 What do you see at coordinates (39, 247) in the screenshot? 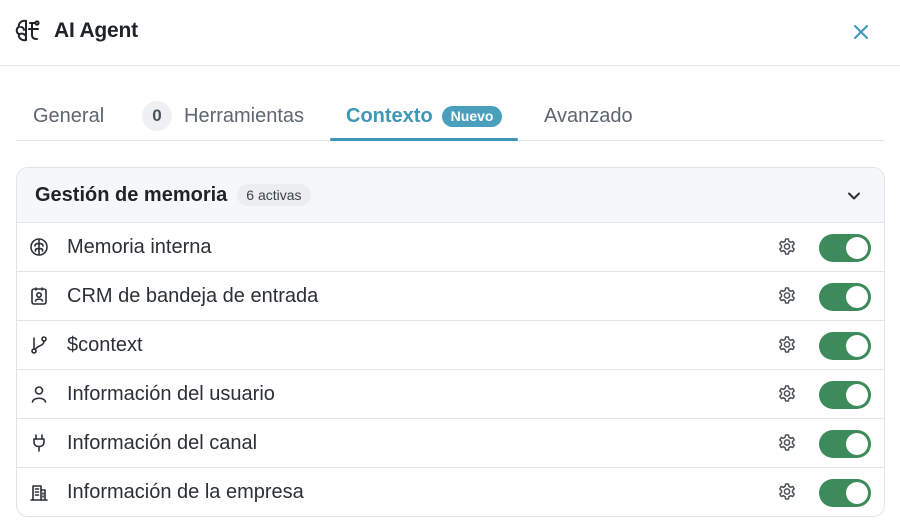
I see `brain-icon` at bounding box center [39, 247].